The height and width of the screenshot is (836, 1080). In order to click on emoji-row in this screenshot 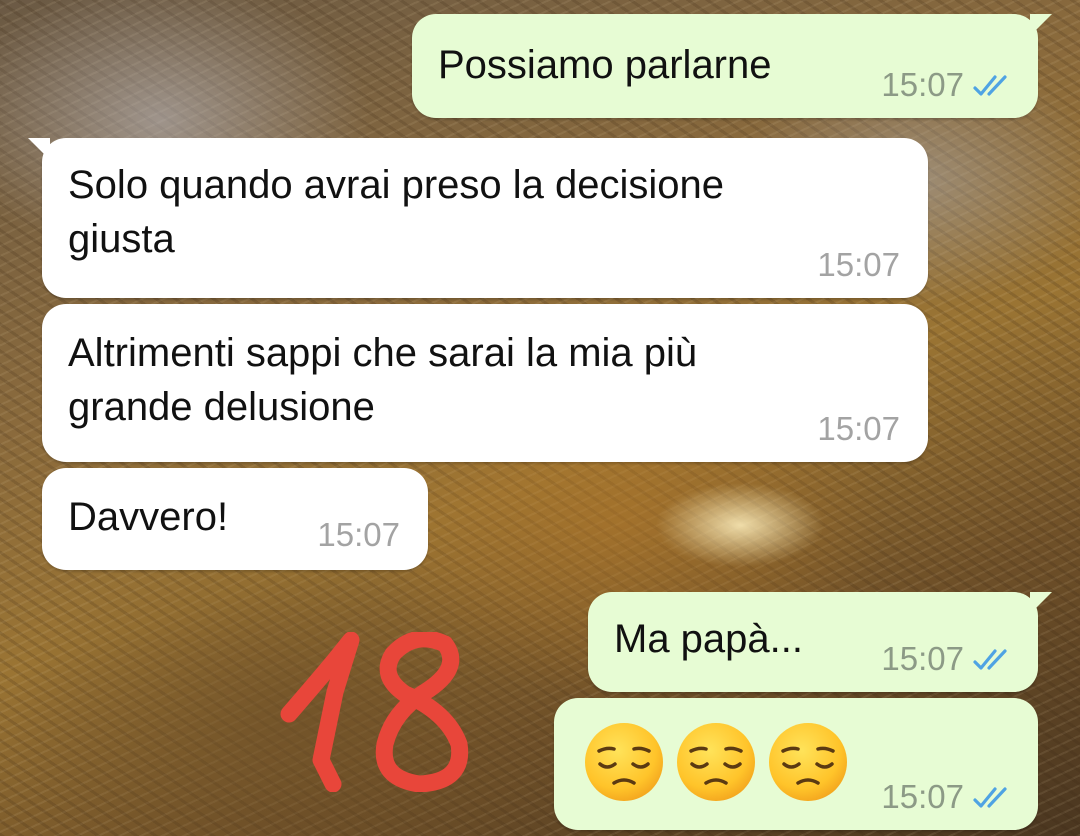, I will do `click(716, 762)`.